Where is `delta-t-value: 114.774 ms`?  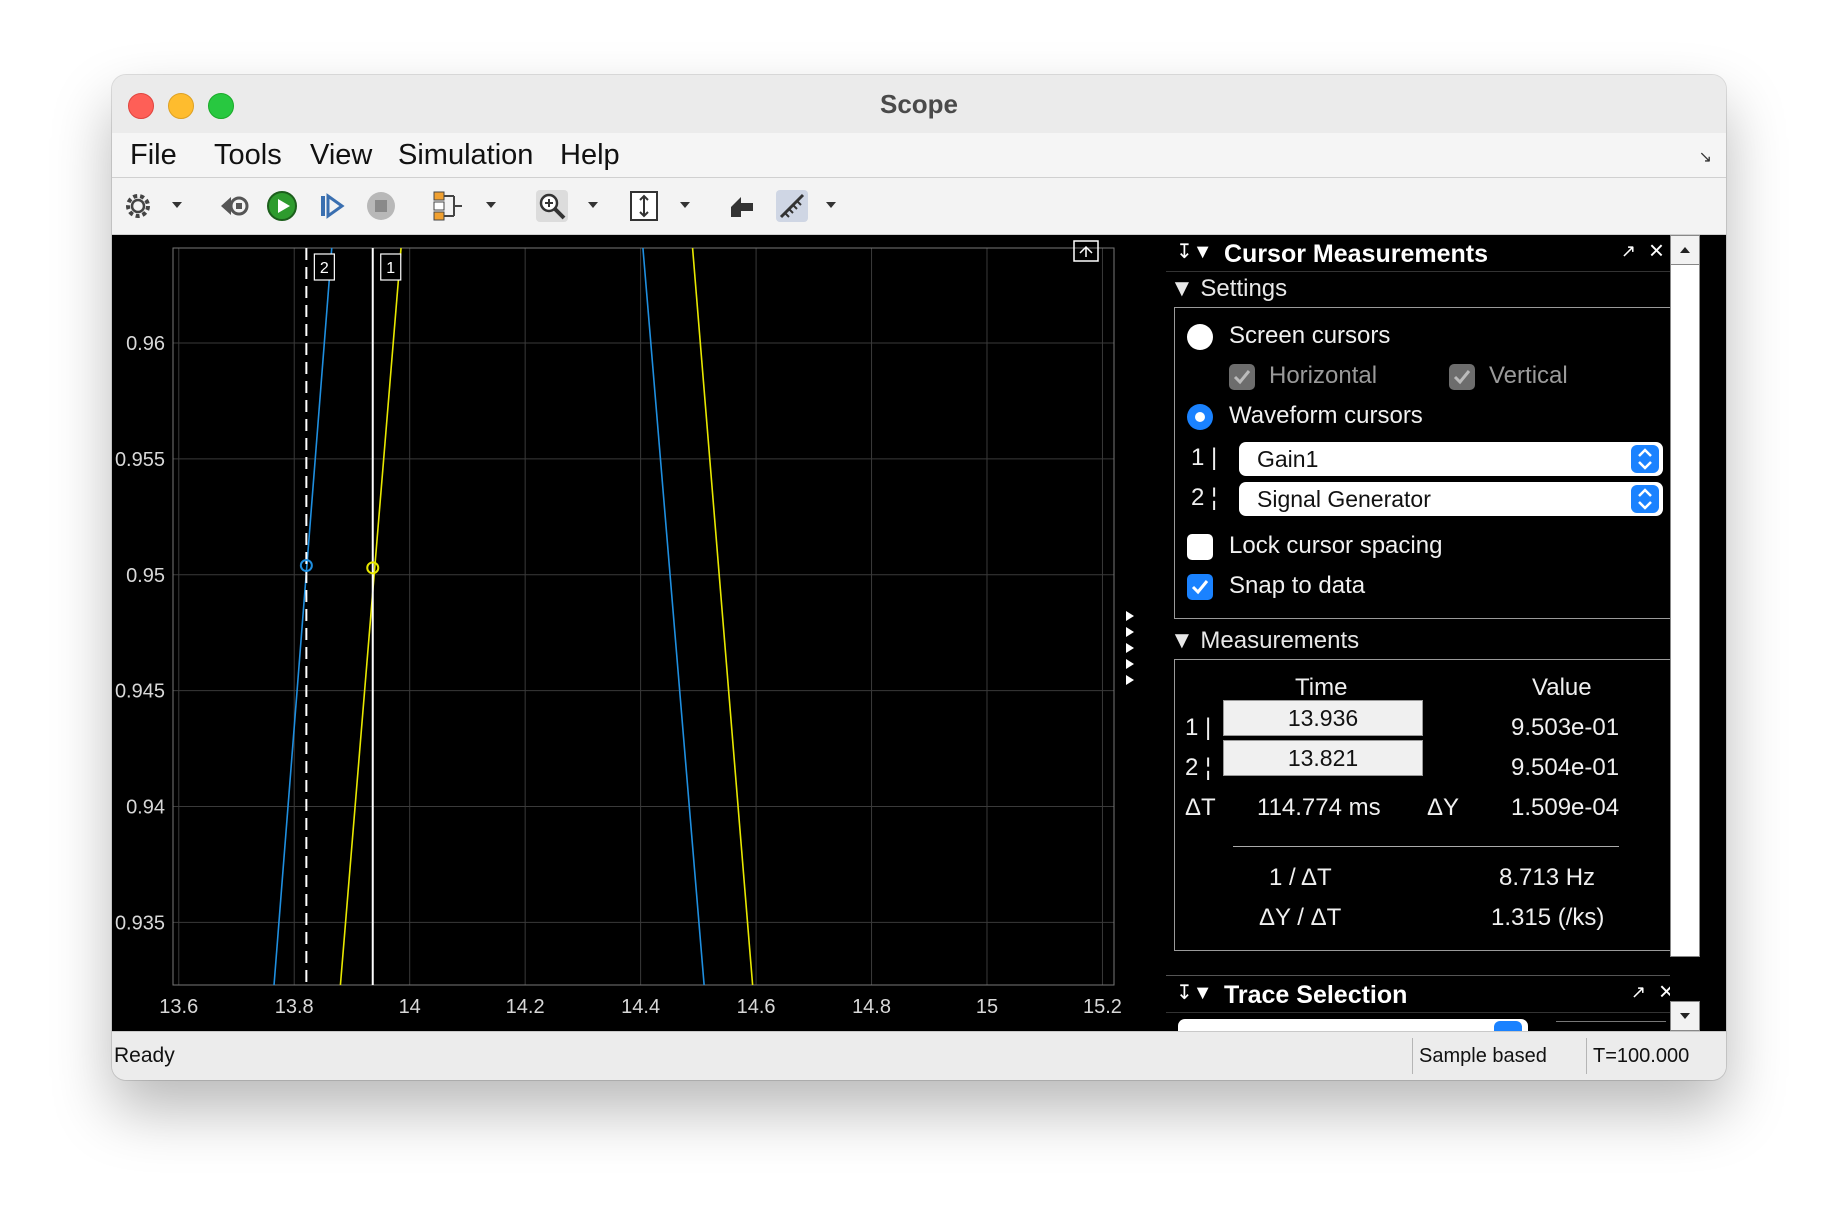
delta-t-value: 114.774 ms is located at coordinates (1319, 807).